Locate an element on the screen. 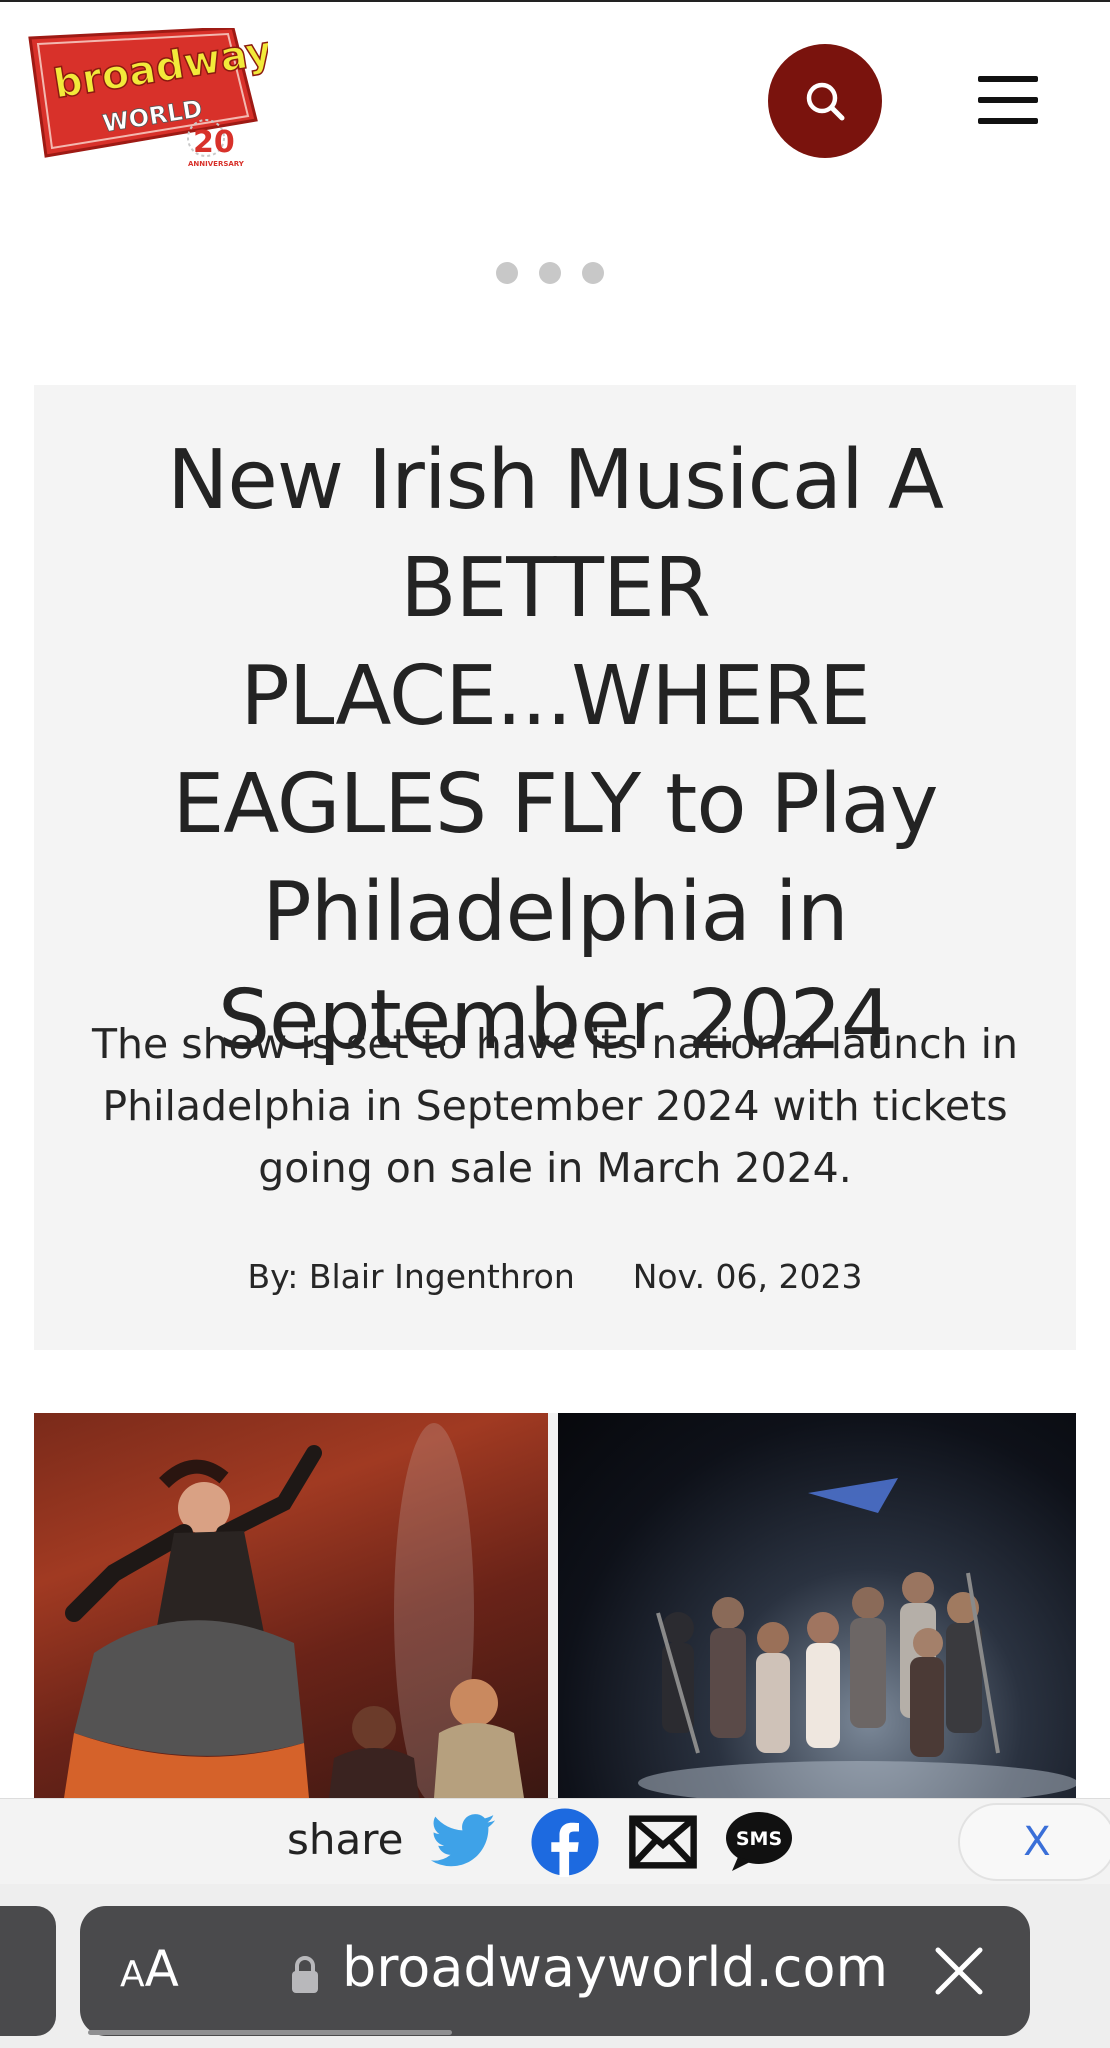  share-label: share is located at coordinates (345, 1839).